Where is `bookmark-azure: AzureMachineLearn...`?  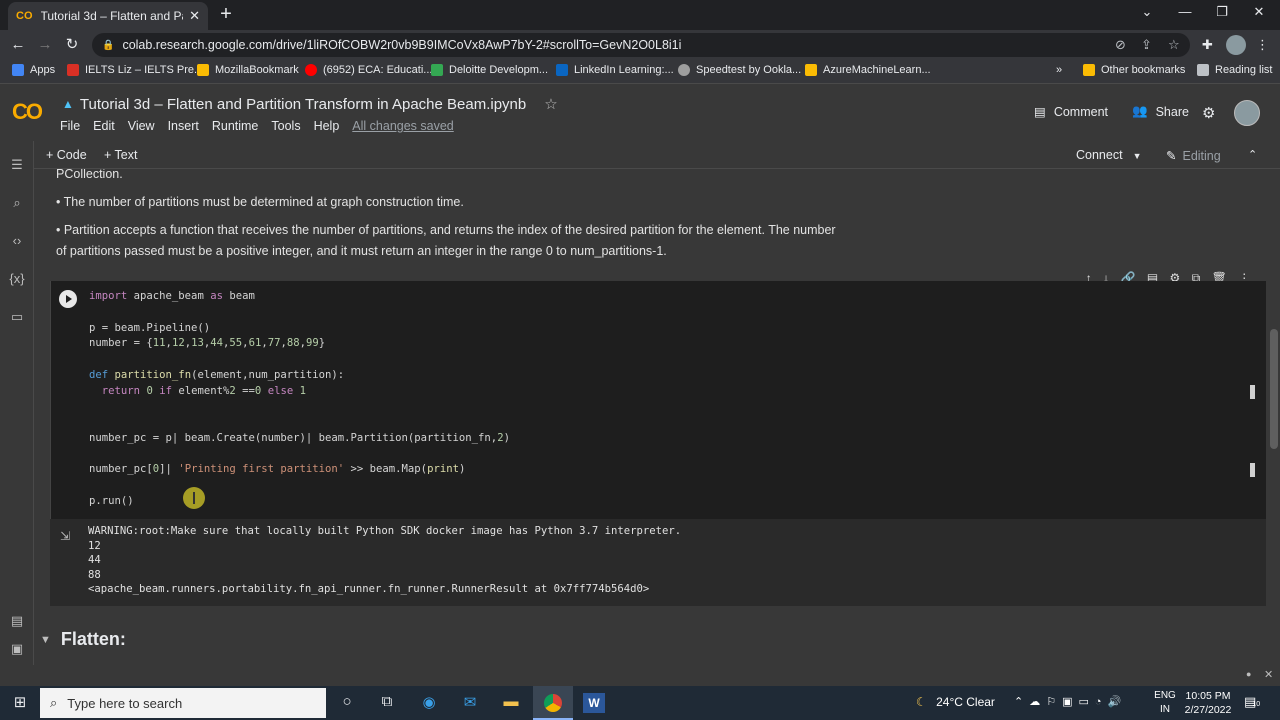
bookmark-azure: AzureMachineLearn... is located at coordinates (868, 70).